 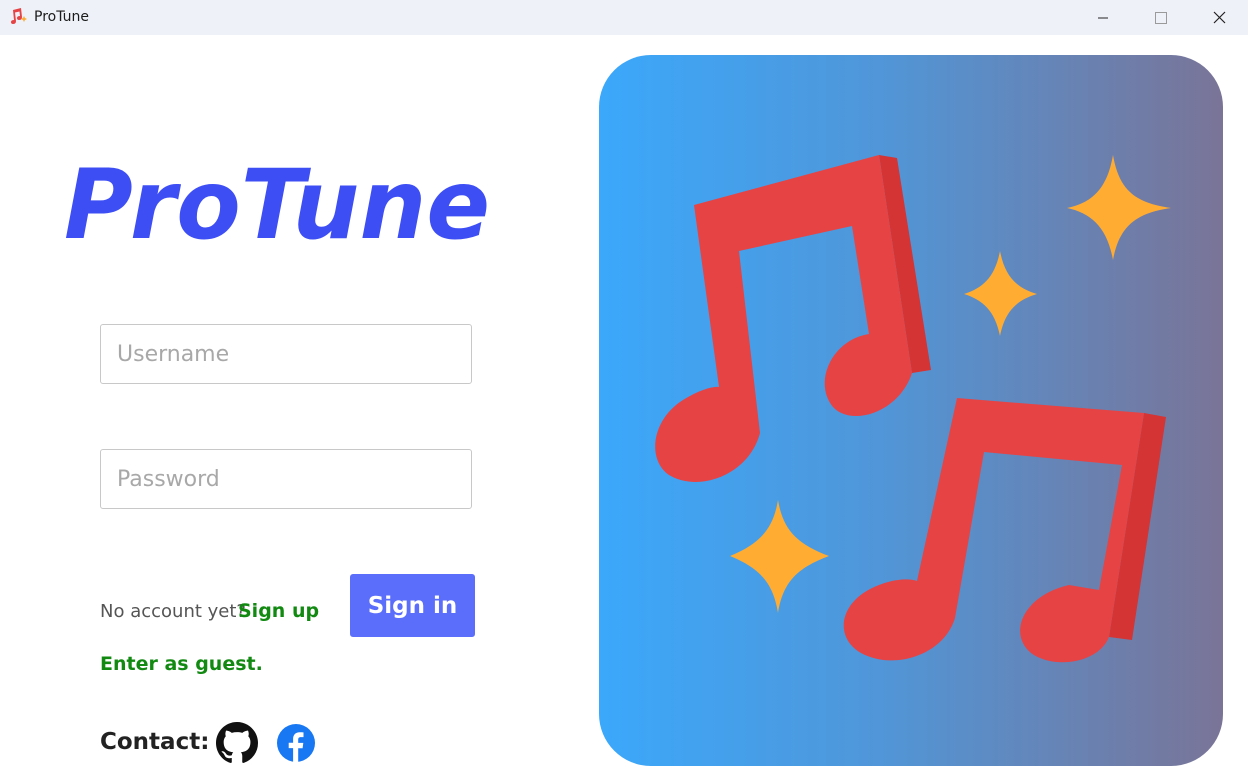 What do you see at coordinates (286, 354) in the screenshot?
I see `username-input` at bounding box center [286, 354].